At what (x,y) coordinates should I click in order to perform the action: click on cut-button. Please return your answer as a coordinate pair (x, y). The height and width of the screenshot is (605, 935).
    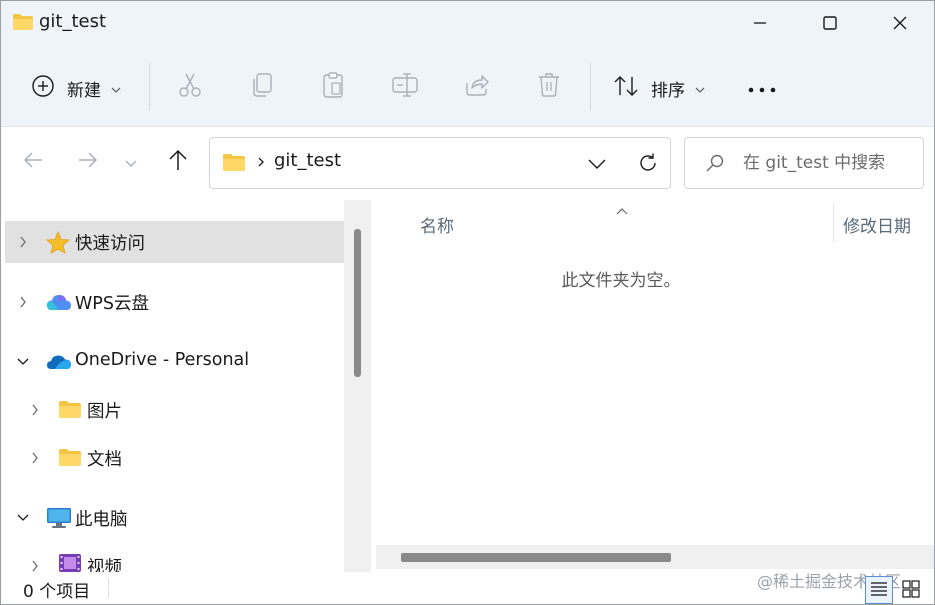
    Looking at the image, I should click on (190, 87).